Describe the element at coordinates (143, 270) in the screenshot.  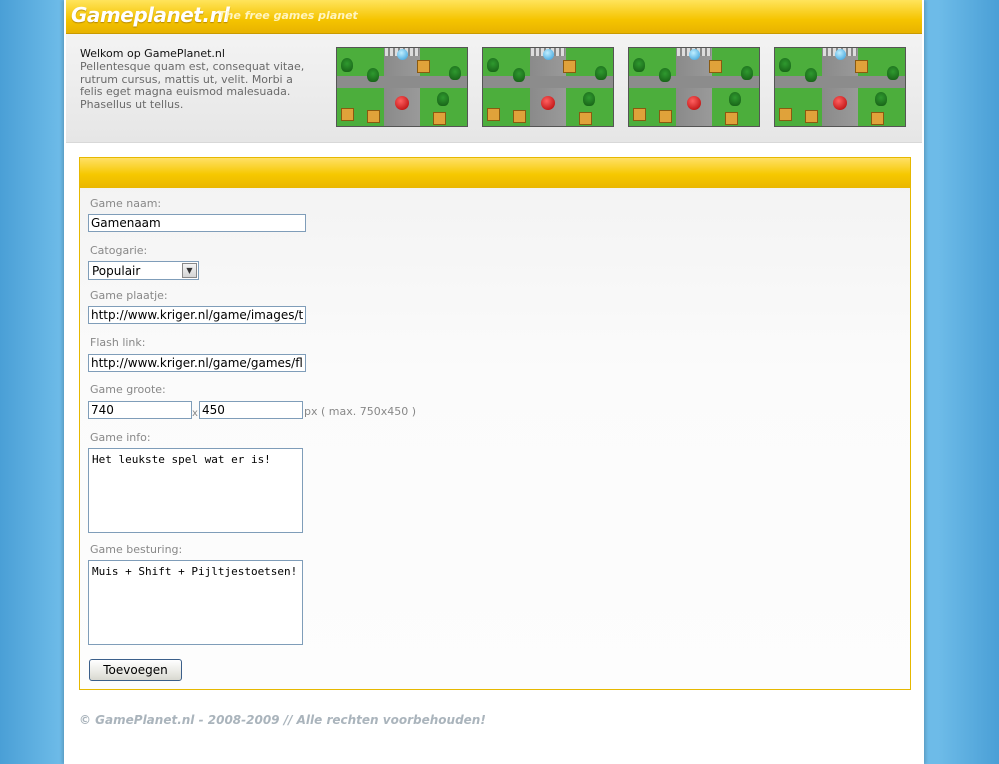
I see `category-select: Populair ▼` at that location.